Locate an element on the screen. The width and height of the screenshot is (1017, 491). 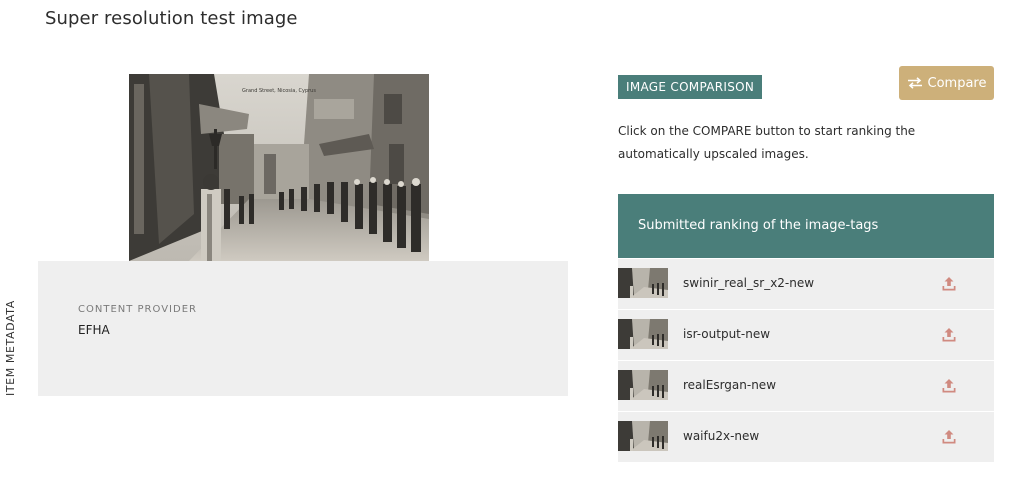
compare-button: Compare is located at coordinates (946, 83).